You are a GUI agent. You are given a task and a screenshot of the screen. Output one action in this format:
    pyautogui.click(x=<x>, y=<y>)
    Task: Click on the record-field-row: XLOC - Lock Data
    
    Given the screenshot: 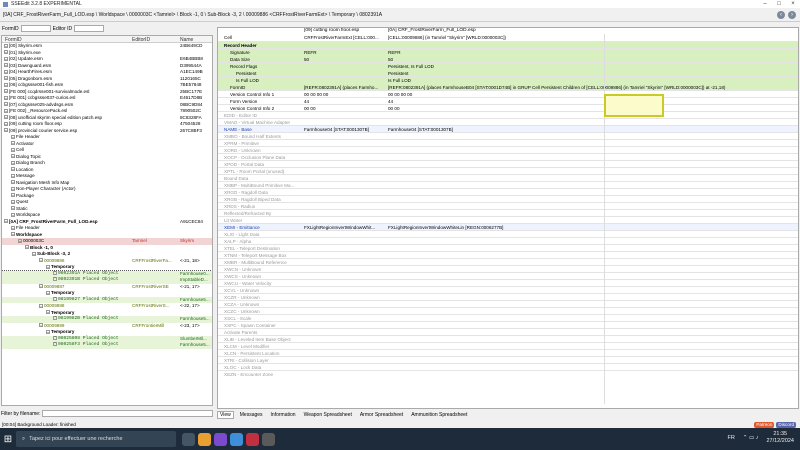 What is the action you would take?
    pyautogui.click(x=508, y=366)
    